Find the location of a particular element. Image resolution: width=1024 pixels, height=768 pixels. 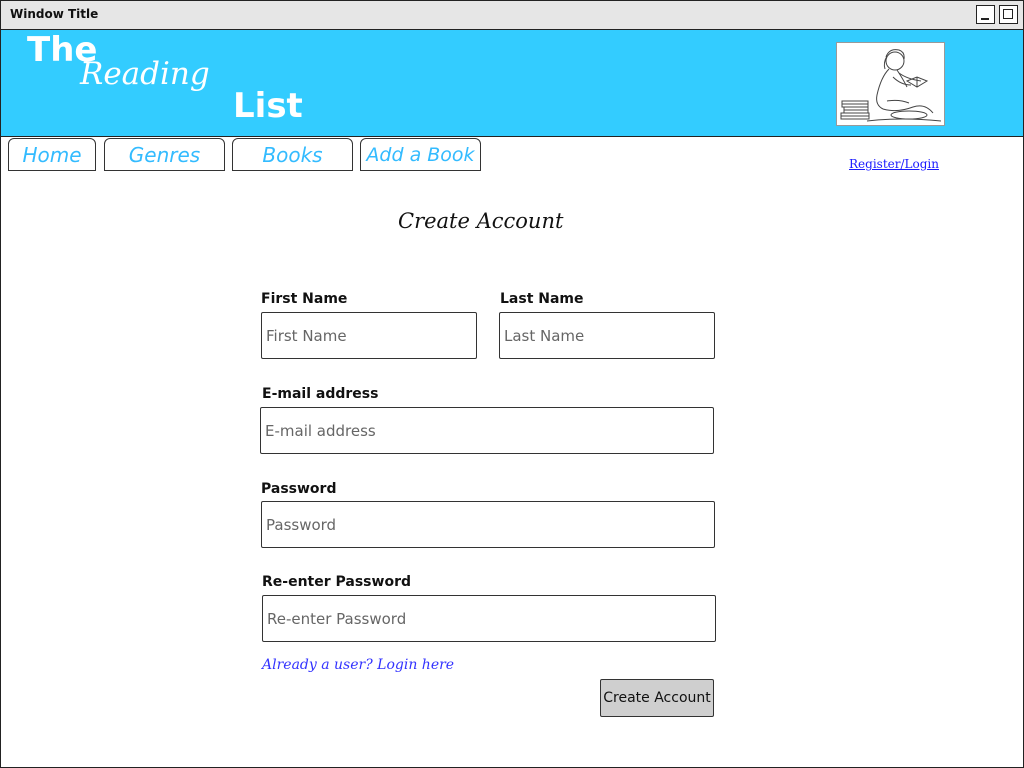

title-bar: Window Title is located at coordinates (512, 15).